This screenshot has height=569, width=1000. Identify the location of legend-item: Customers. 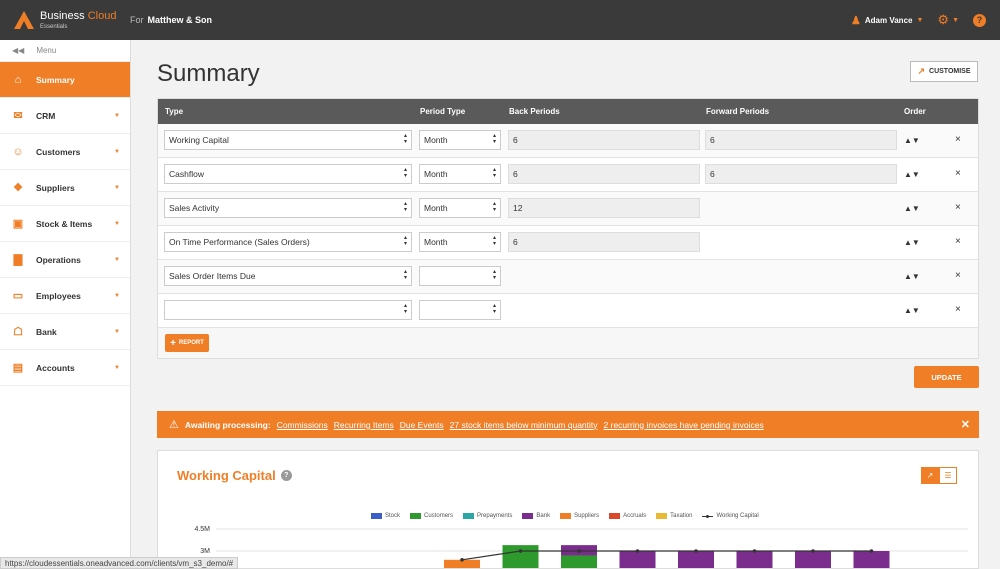
(431, 516).